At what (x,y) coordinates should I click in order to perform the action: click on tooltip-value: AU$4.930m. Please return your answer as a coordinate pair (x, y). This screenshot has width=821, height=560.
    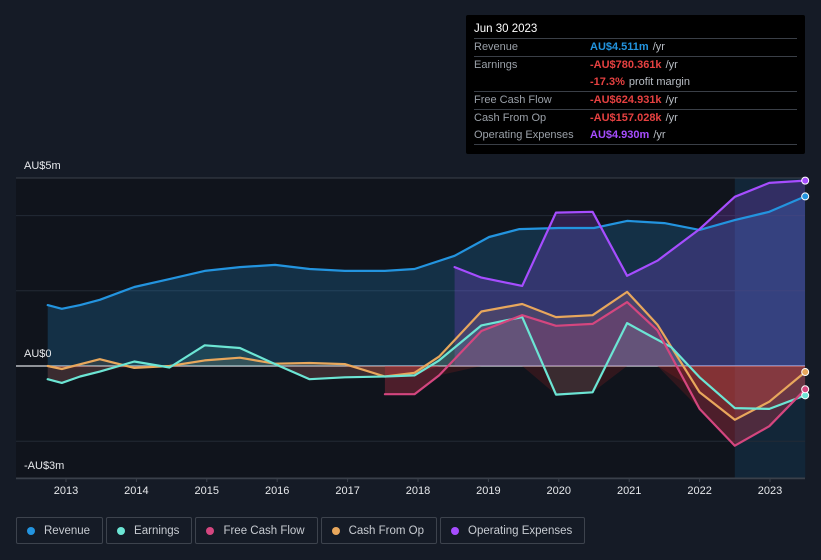
    Looking at the image, I should click on (620, 135).